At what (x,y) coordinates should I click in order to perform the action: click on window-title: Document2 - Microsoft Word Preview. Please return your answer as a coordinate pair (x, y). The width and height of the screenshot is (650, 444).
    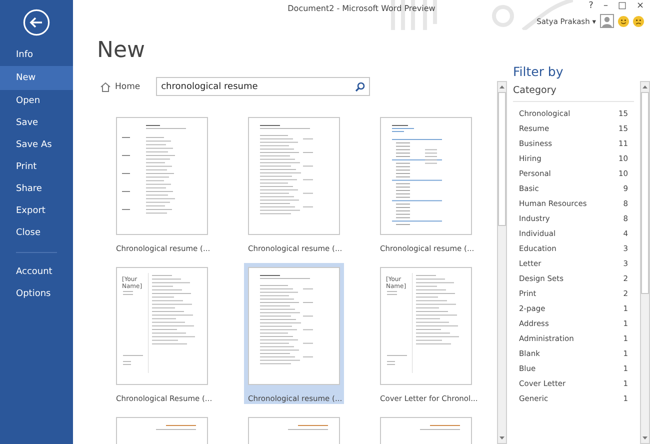
    Looking at the image, I should click on (362, 9).